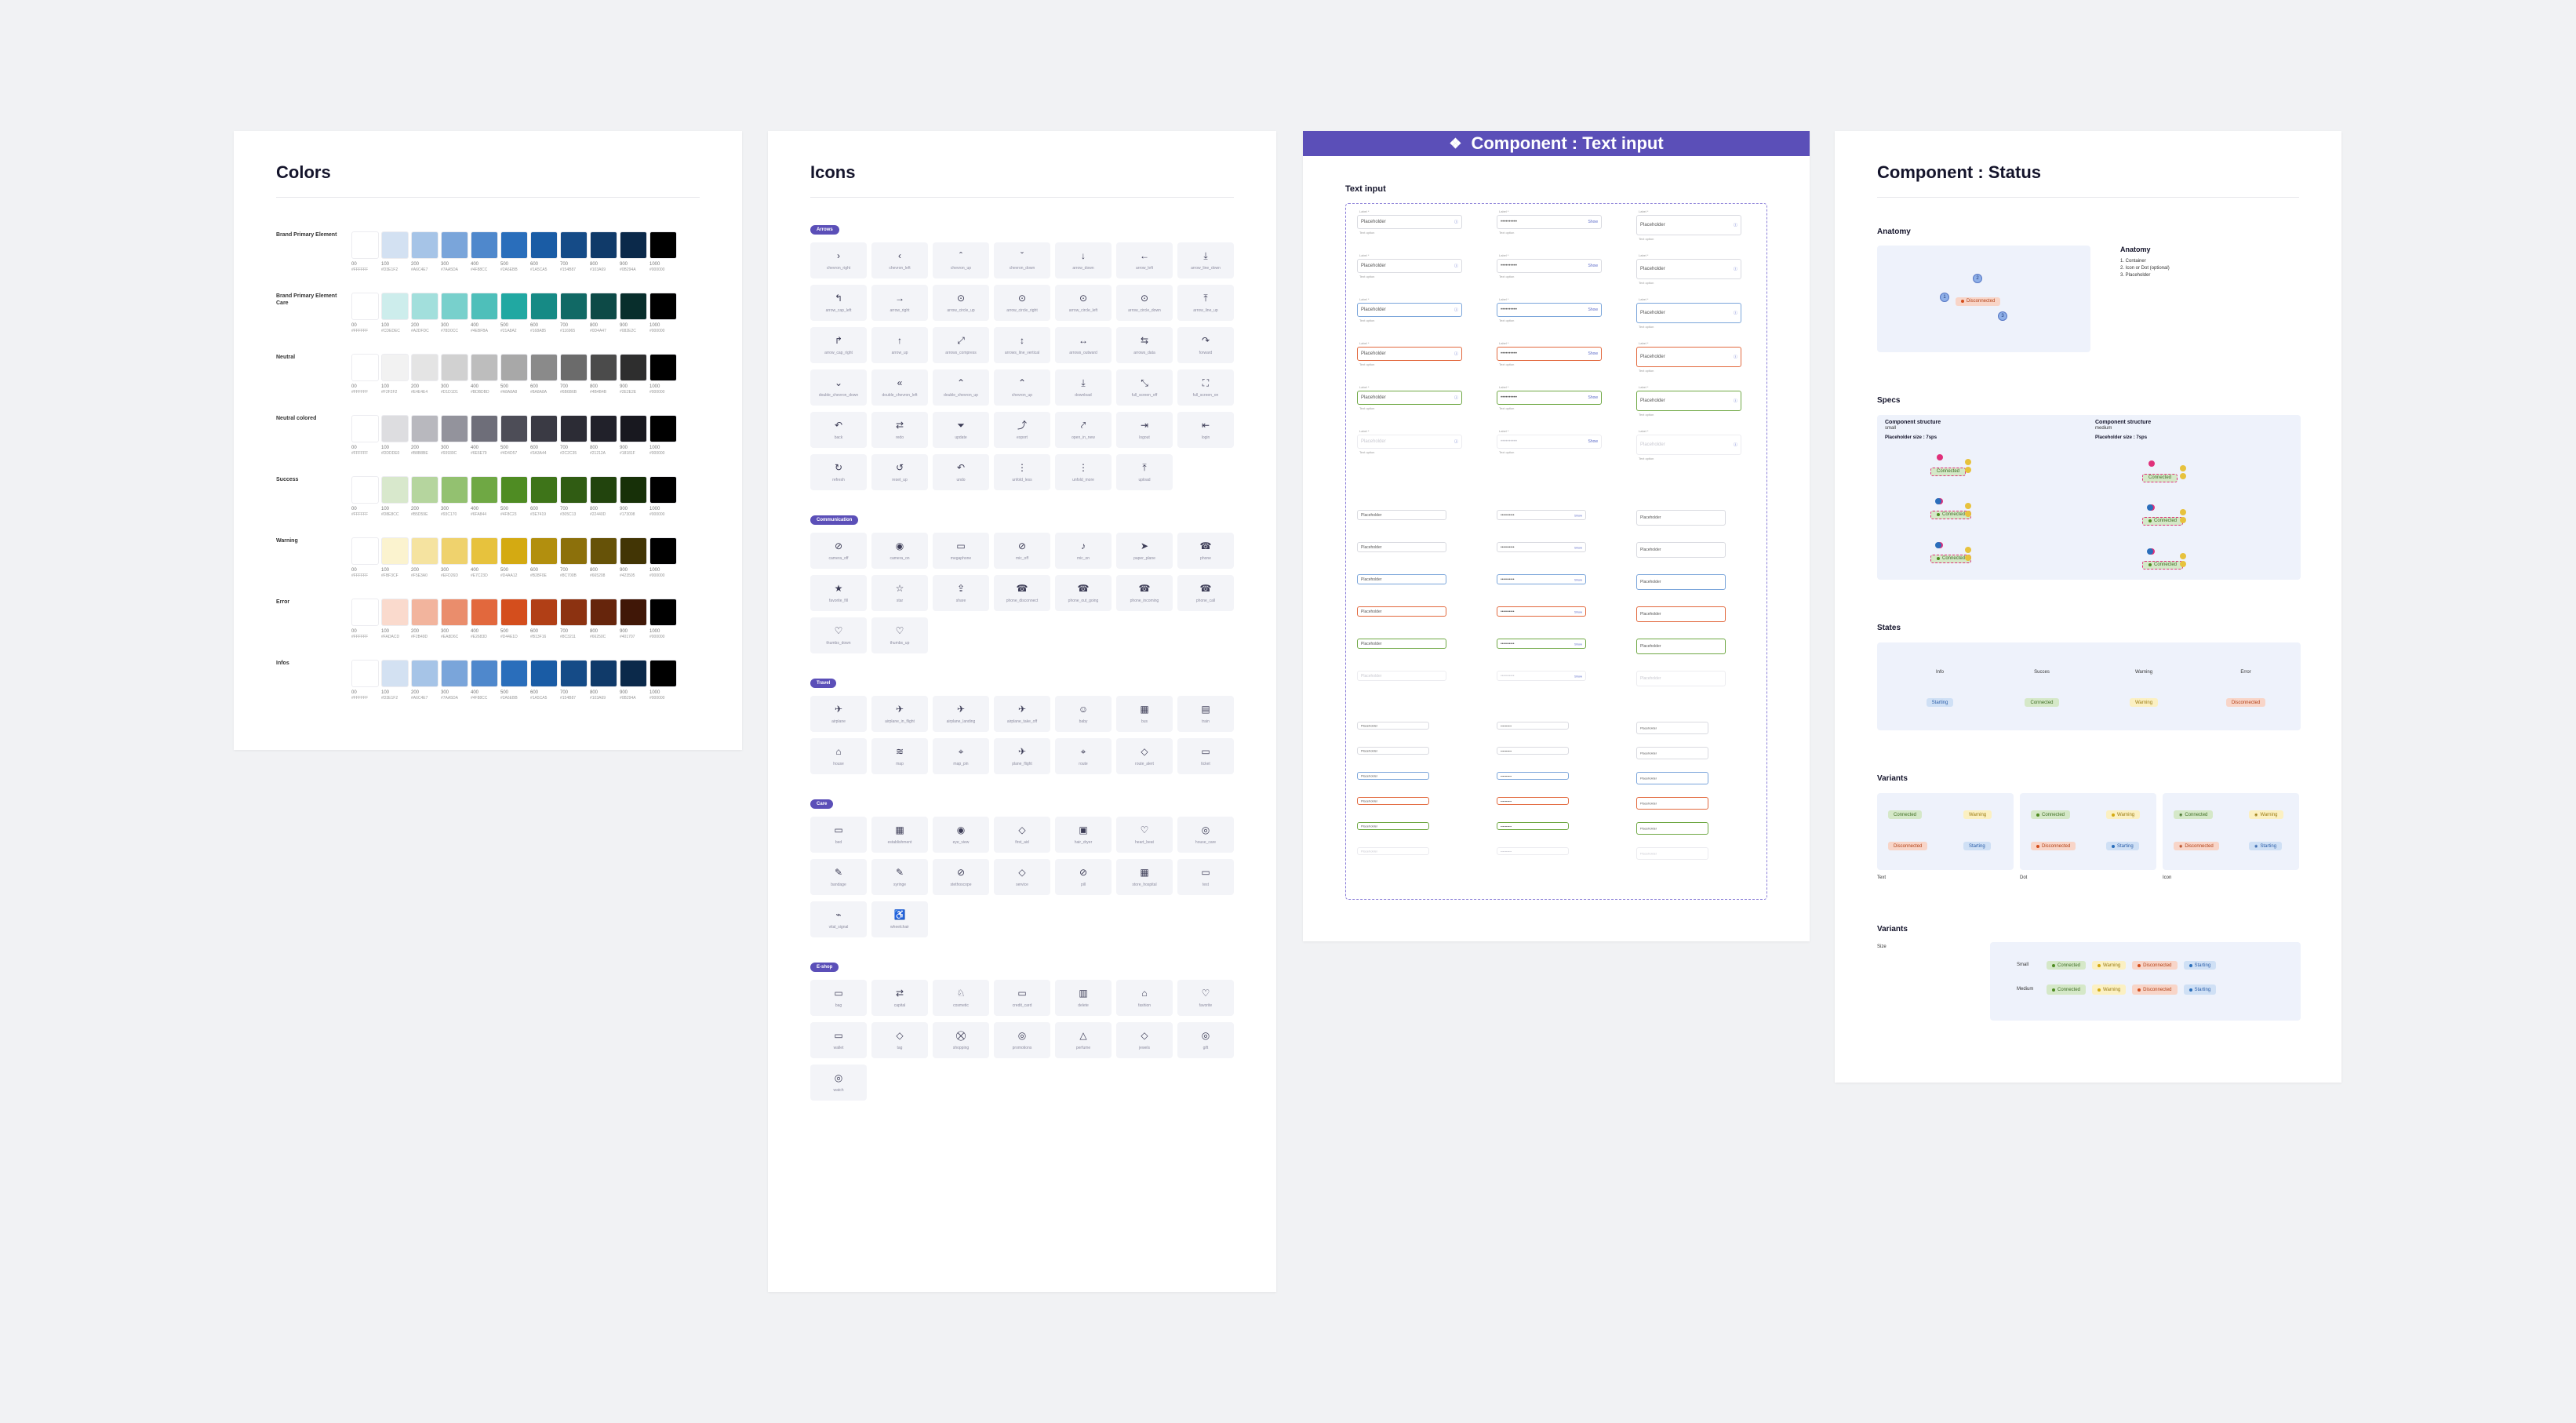 The width and height of the screenshot is (2576, 1423). Describe the element at coordinates (574, 436) in the screenshot. I see `color-swatch: 700 #2C2C35` at that location.